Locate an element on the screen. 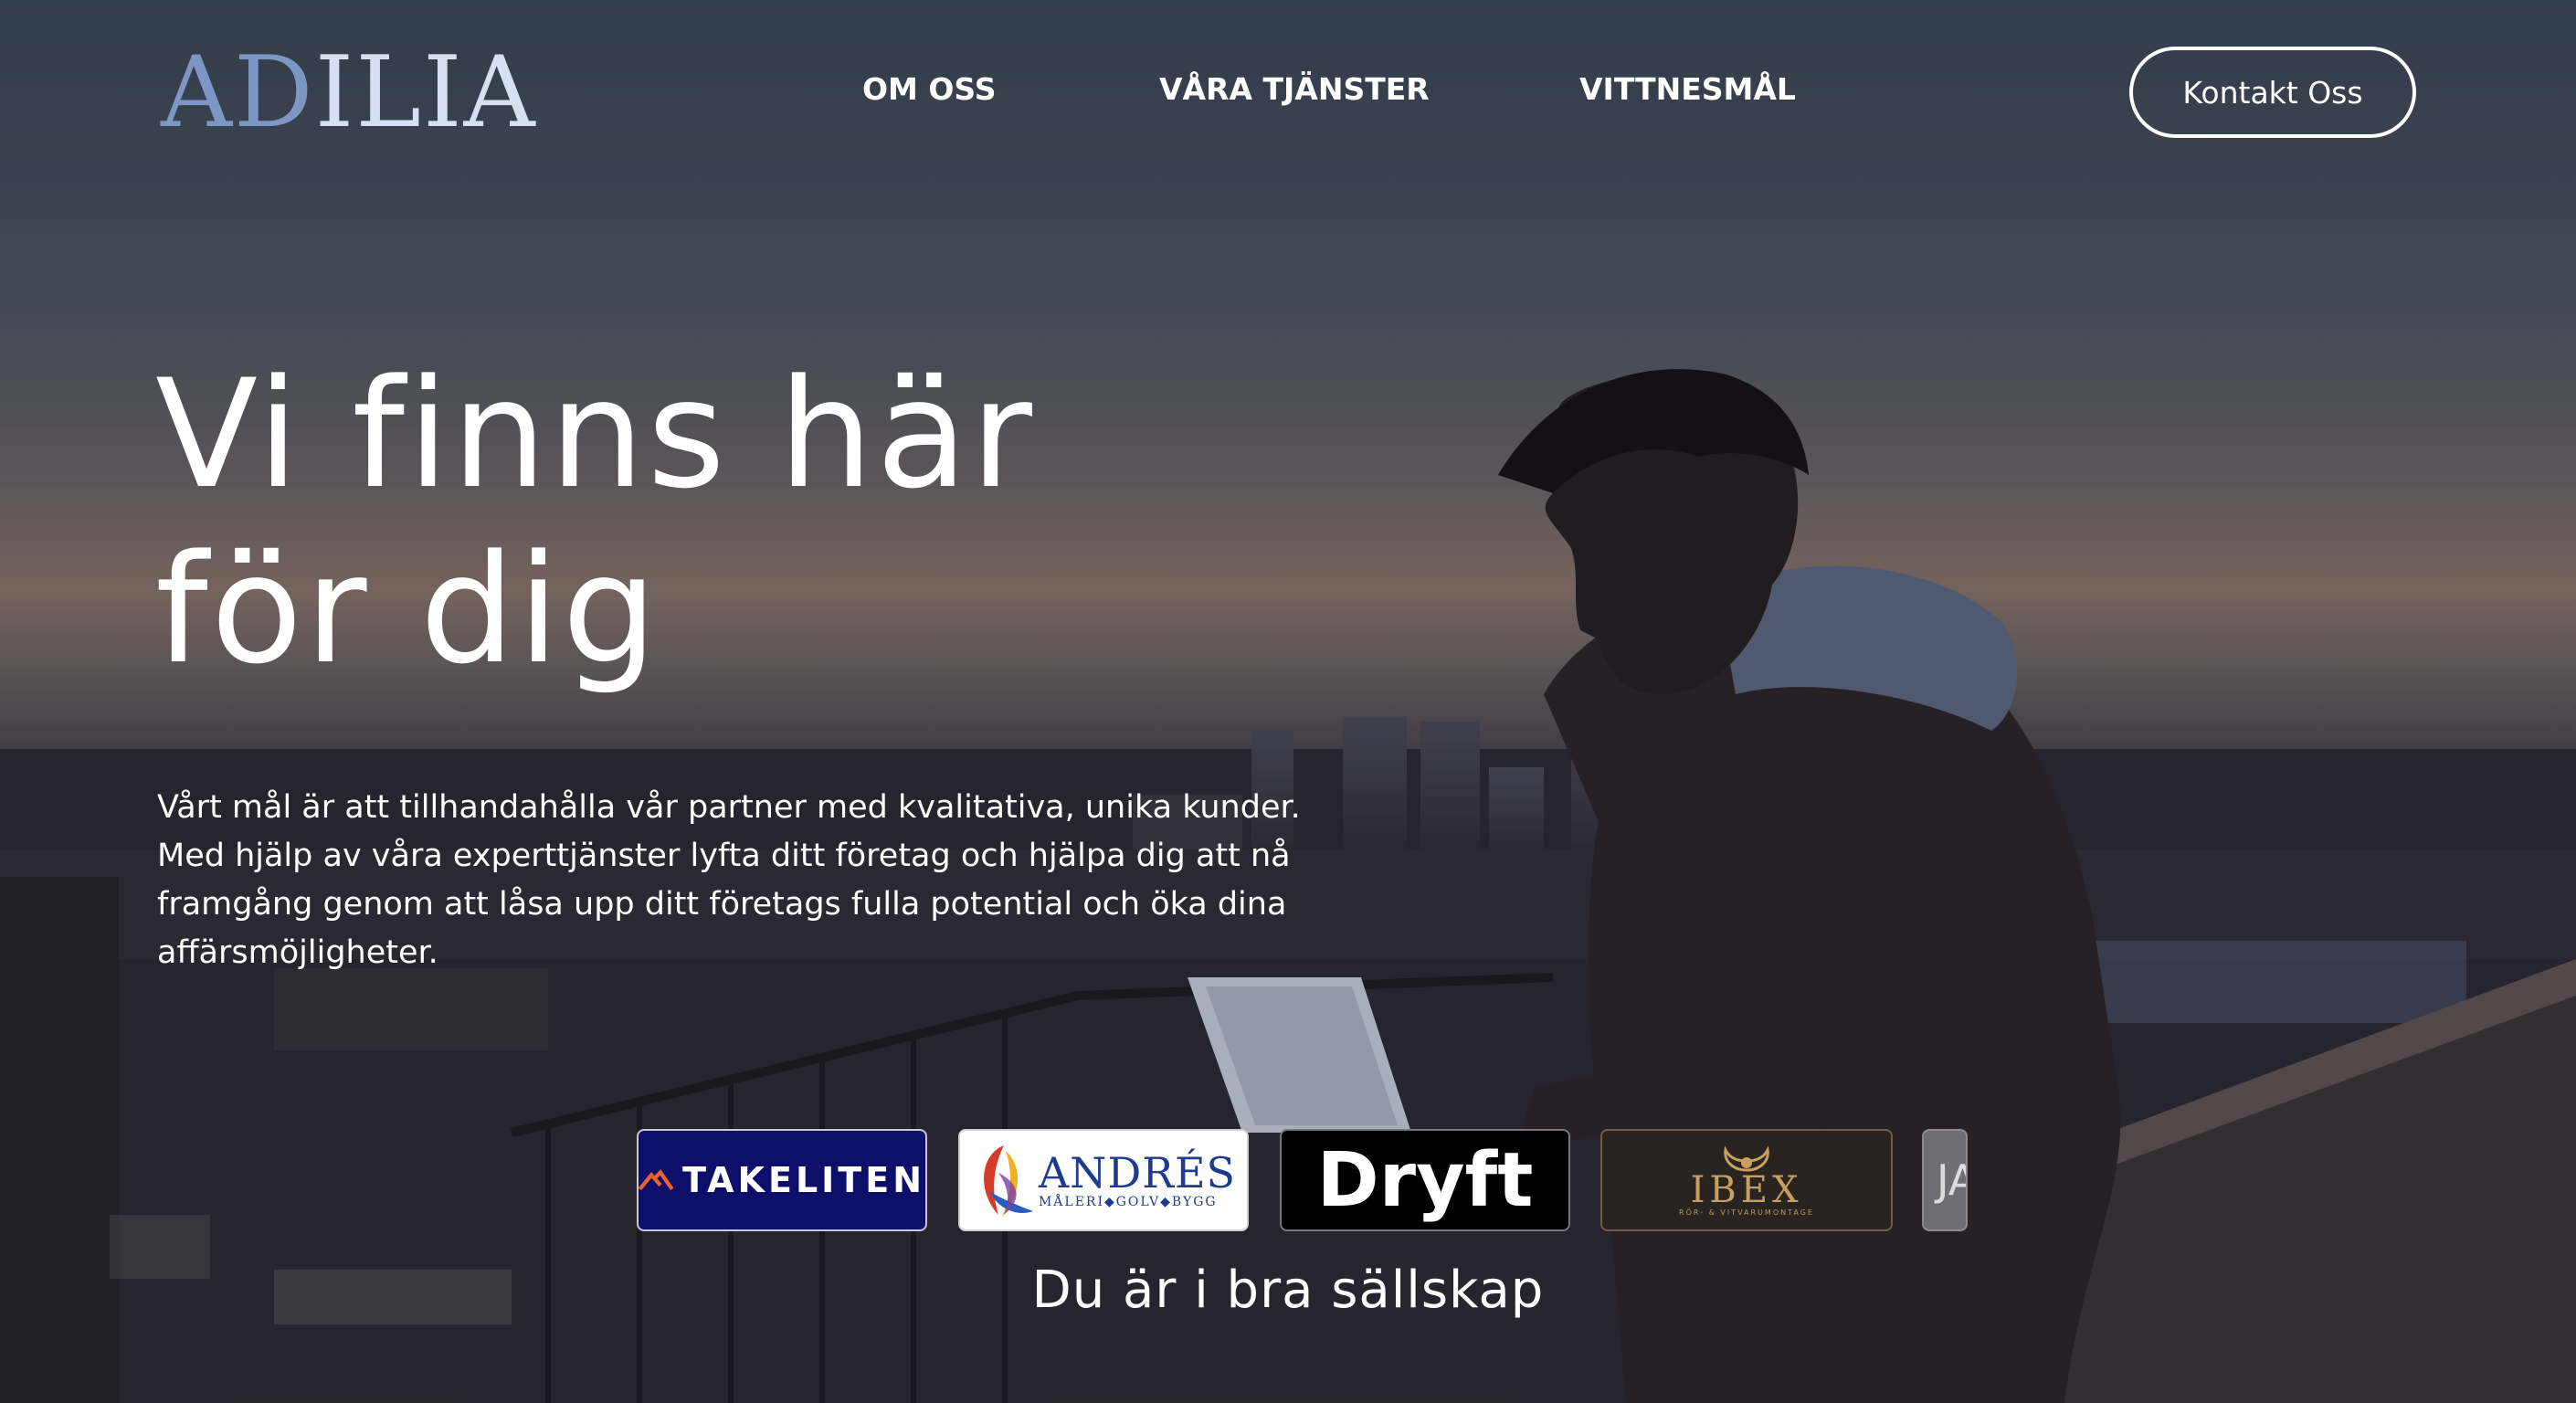 This screenshot has width=2576, height=1403. nav-link-om-oss: OM OSS is located at coordinates (929, 89).